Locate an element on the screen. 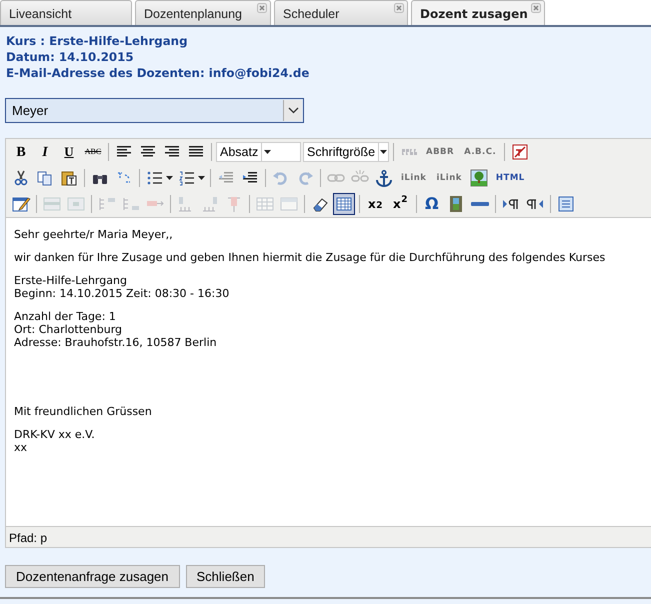 This screenshot has width=651, height=604. letter-paragraph: Sehr geehrte/r Maria Meyer,, is located at coordinates (94, 234).